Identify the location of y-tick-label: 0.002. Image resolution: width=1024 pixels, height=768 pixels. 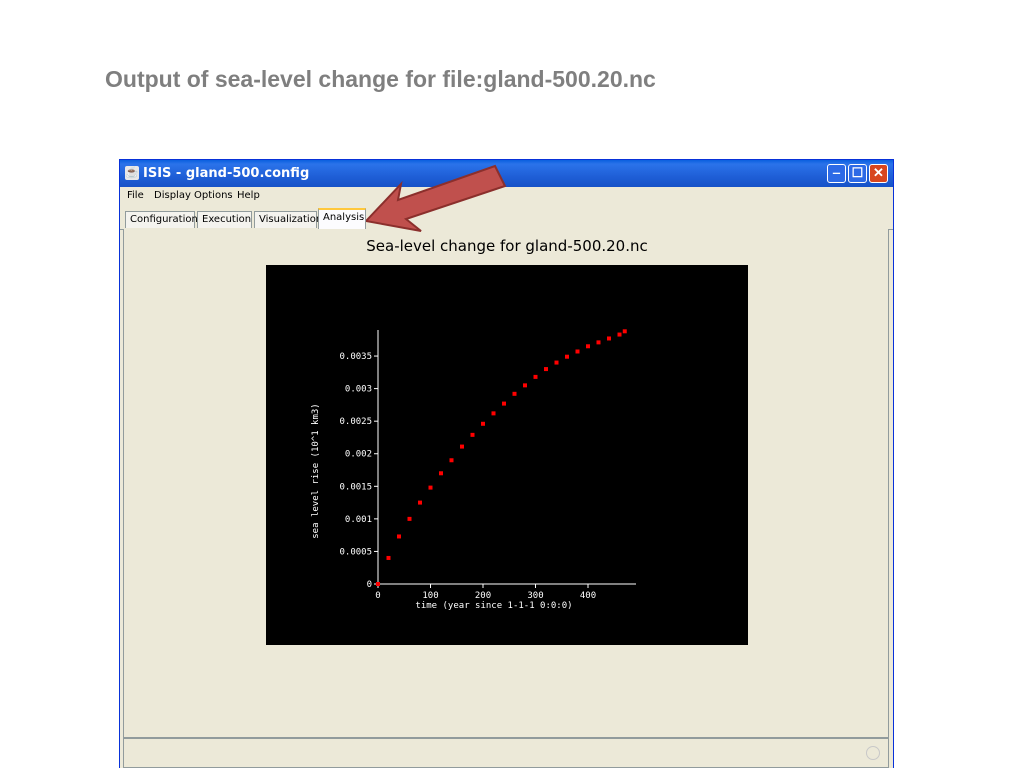
(358, 455).